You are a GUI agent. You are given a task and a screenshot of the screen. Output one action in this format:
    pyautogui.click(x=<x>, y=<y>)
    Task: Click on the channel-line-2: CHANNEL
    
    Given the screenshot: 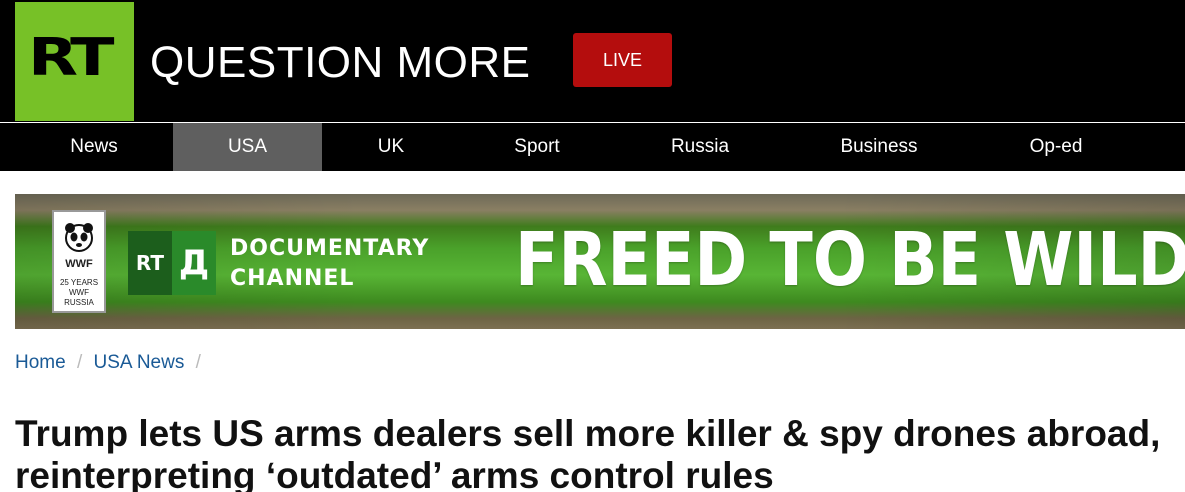 What is the action you would take?
    pyautogui.click(x=292, y=278)
    